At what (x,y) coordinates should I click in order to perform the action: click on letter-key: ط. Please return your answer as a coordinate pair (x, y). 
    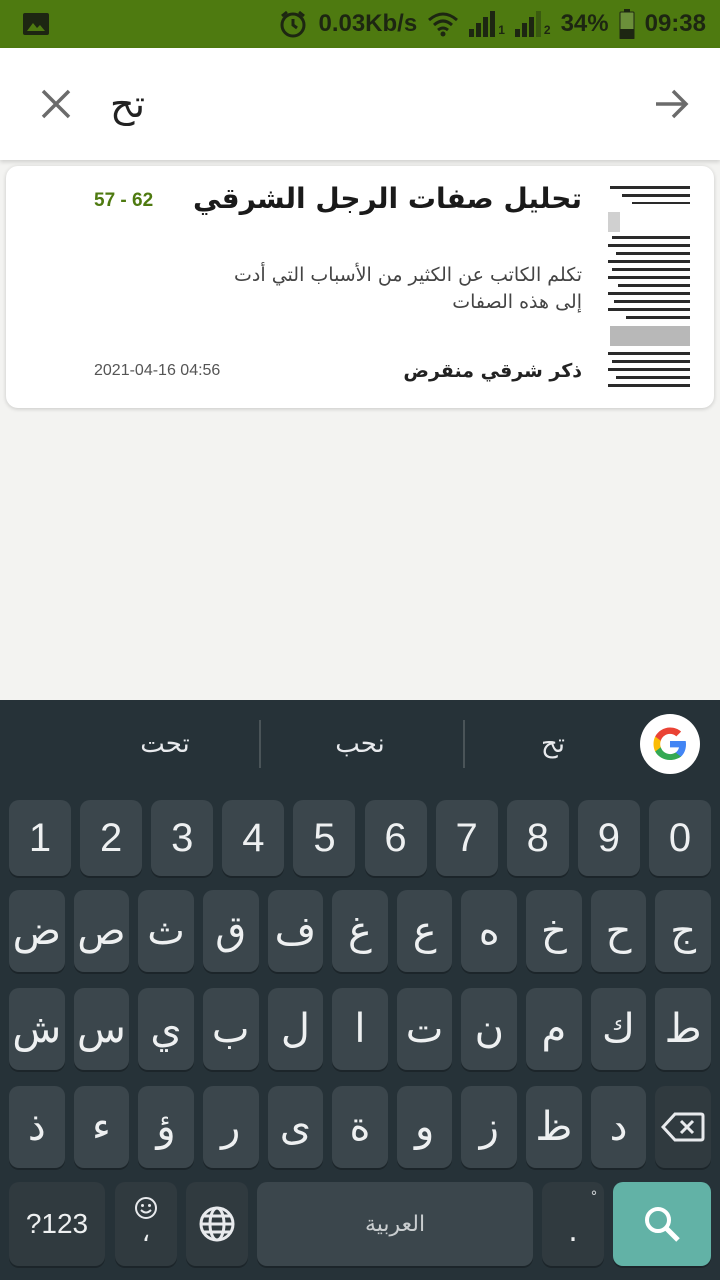
    Looking at the image, I should click on (683, 1029).